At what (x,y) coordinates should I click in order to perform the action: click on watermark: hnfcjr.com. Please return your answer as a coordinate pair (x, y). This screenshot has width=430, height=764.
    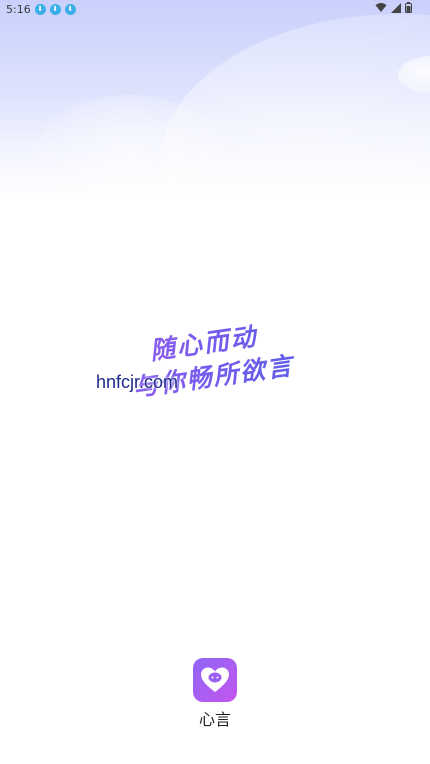
    Looking at the image, I should click on (137, 382).